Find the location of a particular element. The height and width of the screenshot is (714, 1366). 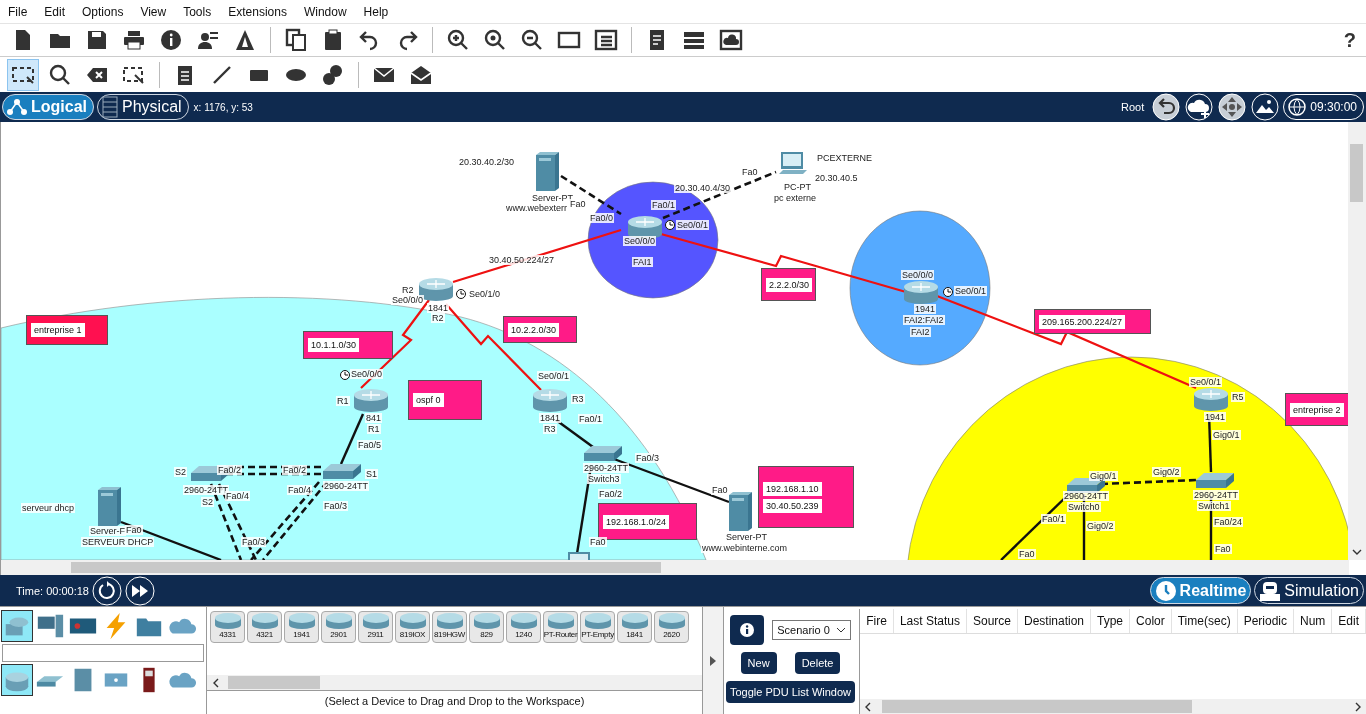

canvas-label: PC-PT is located at coordinates (797, 187).